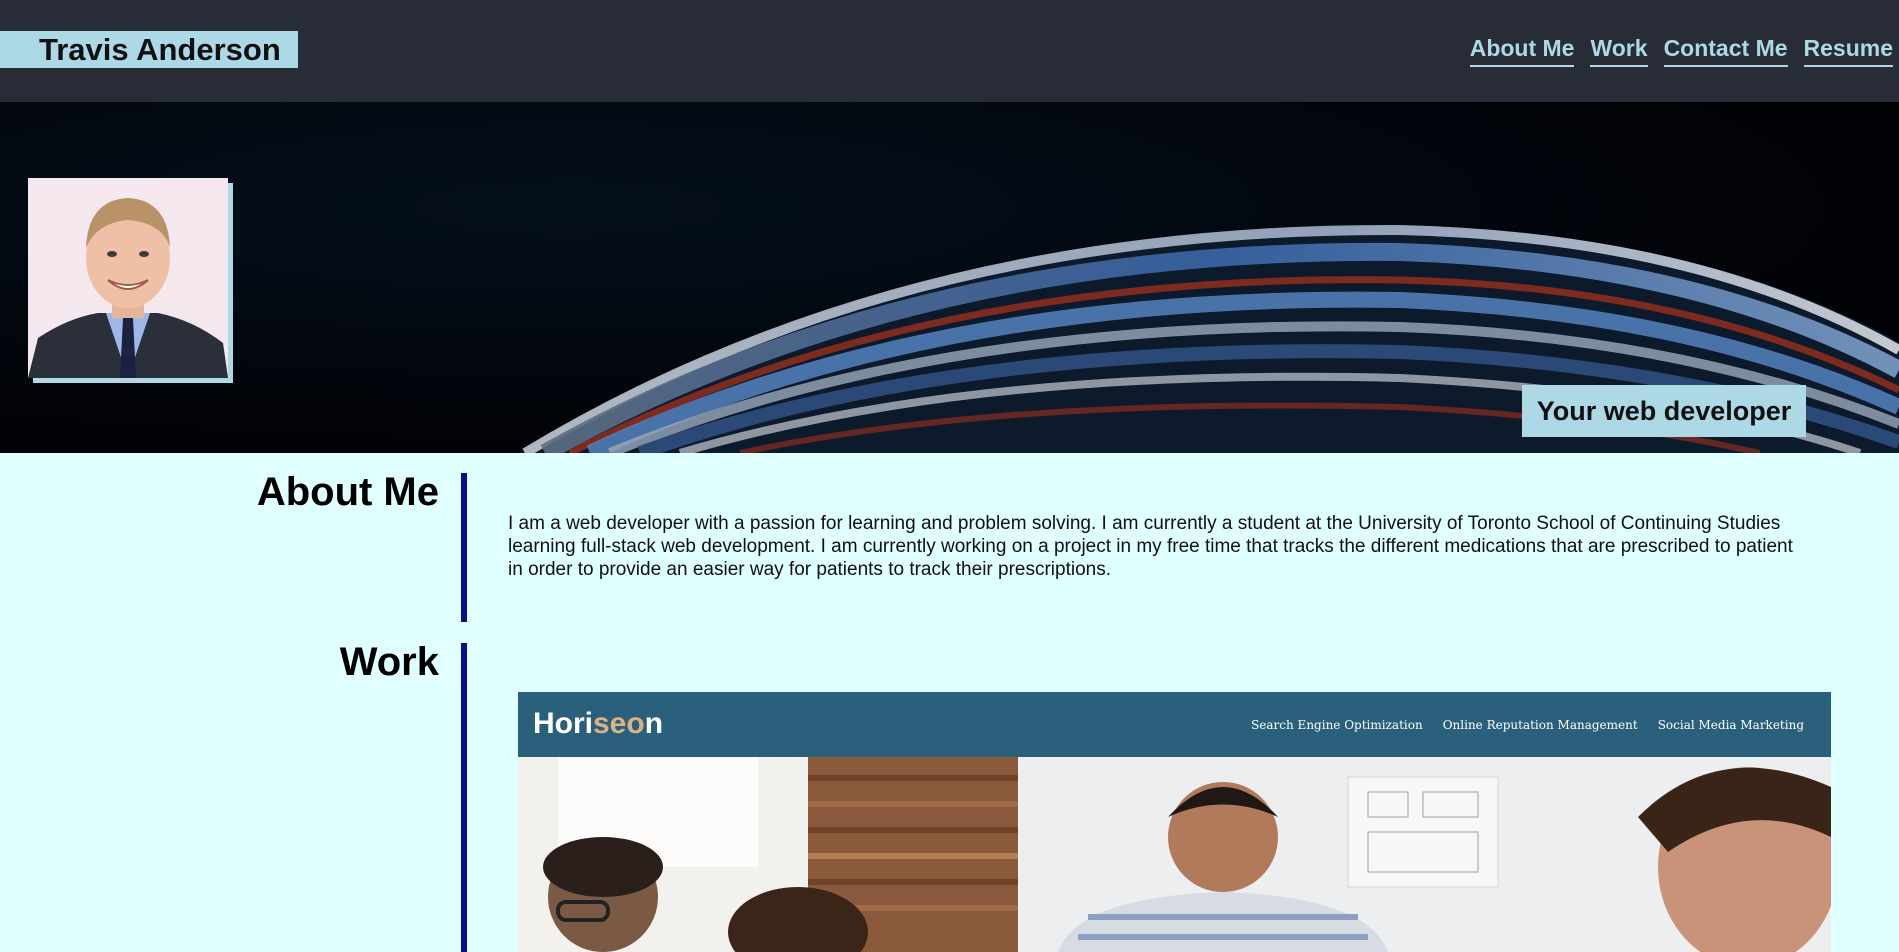 The image size is (1899, 952). Describe the element at coordinates (1540, 725) in the screenshot. I see `project-nav-item: Online Reputation Management` at that location.